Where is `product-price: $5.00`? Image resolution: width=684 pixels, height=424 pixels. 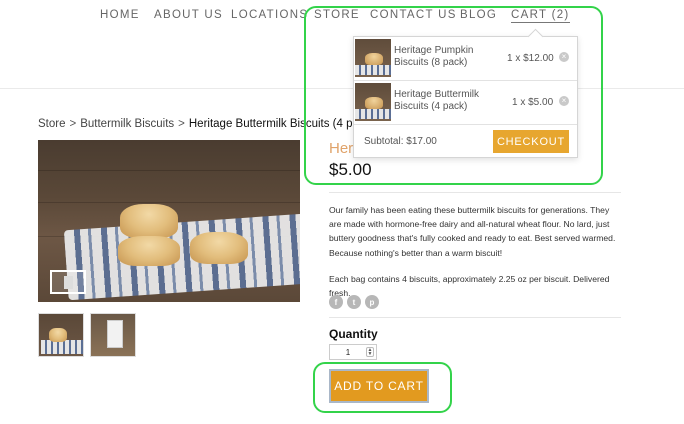 product-price: $5.00 is located at coordinates (350, 169).